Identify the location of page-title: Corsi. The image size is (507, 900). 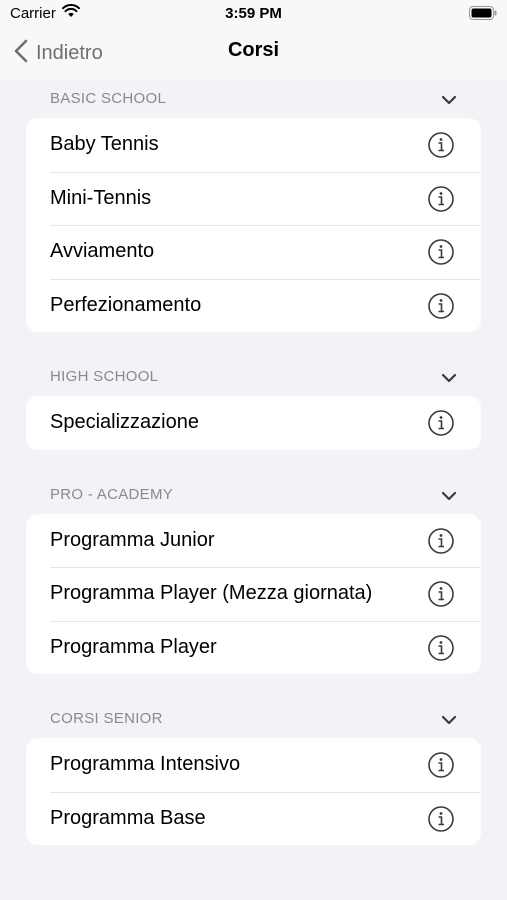
(253, 50).